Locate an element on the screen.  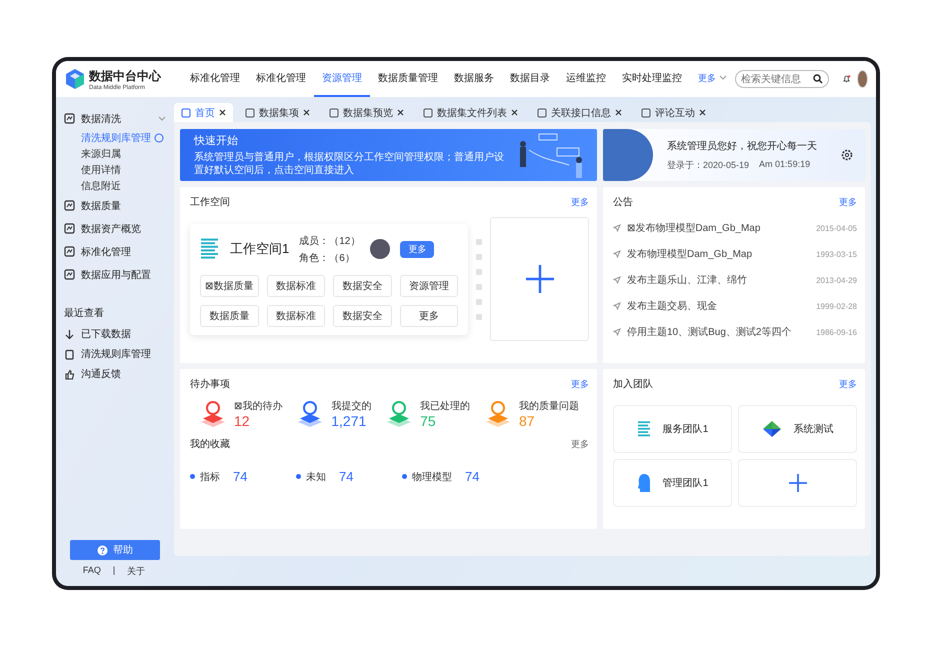
workspace-name: 工作空间1 is located at coordinates (260, 249).